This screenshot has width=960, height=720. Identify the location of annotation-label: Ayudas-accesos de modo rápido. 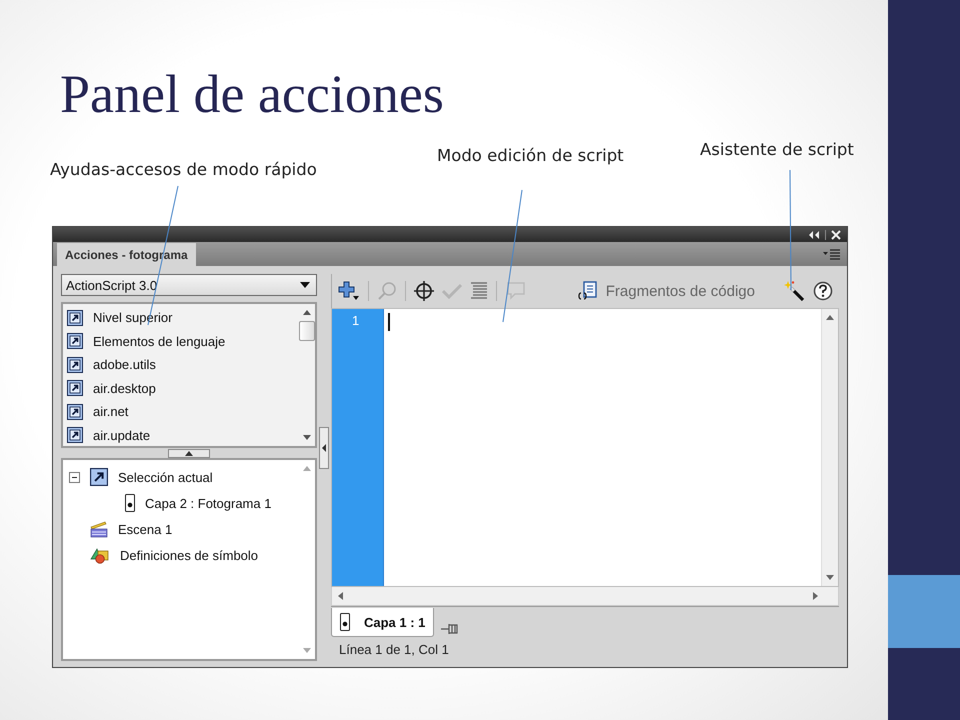
(183, 170).